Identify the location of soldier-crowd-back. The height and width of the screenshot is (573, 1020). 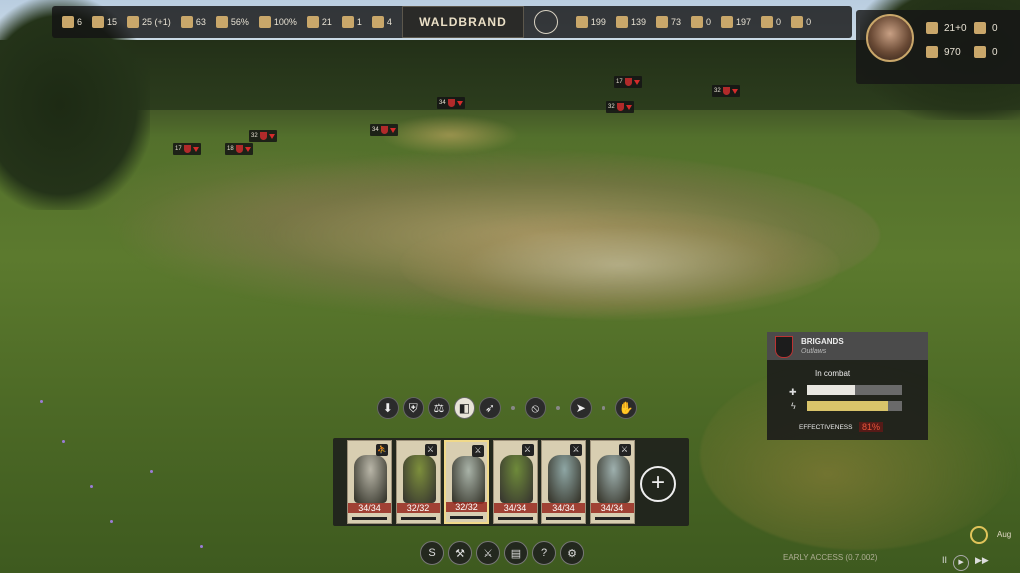
(450, 135).